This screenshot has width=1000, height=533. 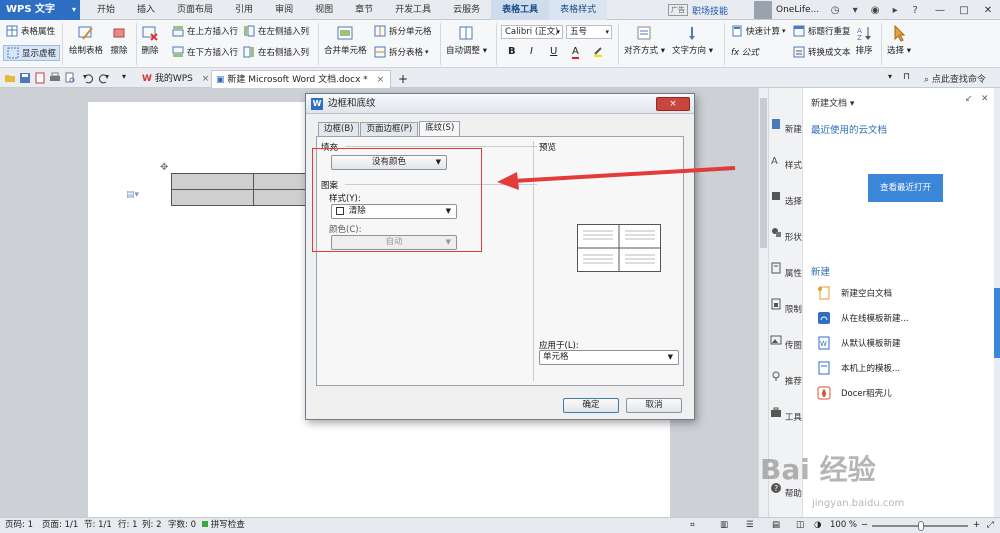 What do you see at coordinates (990, 525) in the screenshot?
I see `fit-window-icon: ⤢` at bounding box center [990, 525].